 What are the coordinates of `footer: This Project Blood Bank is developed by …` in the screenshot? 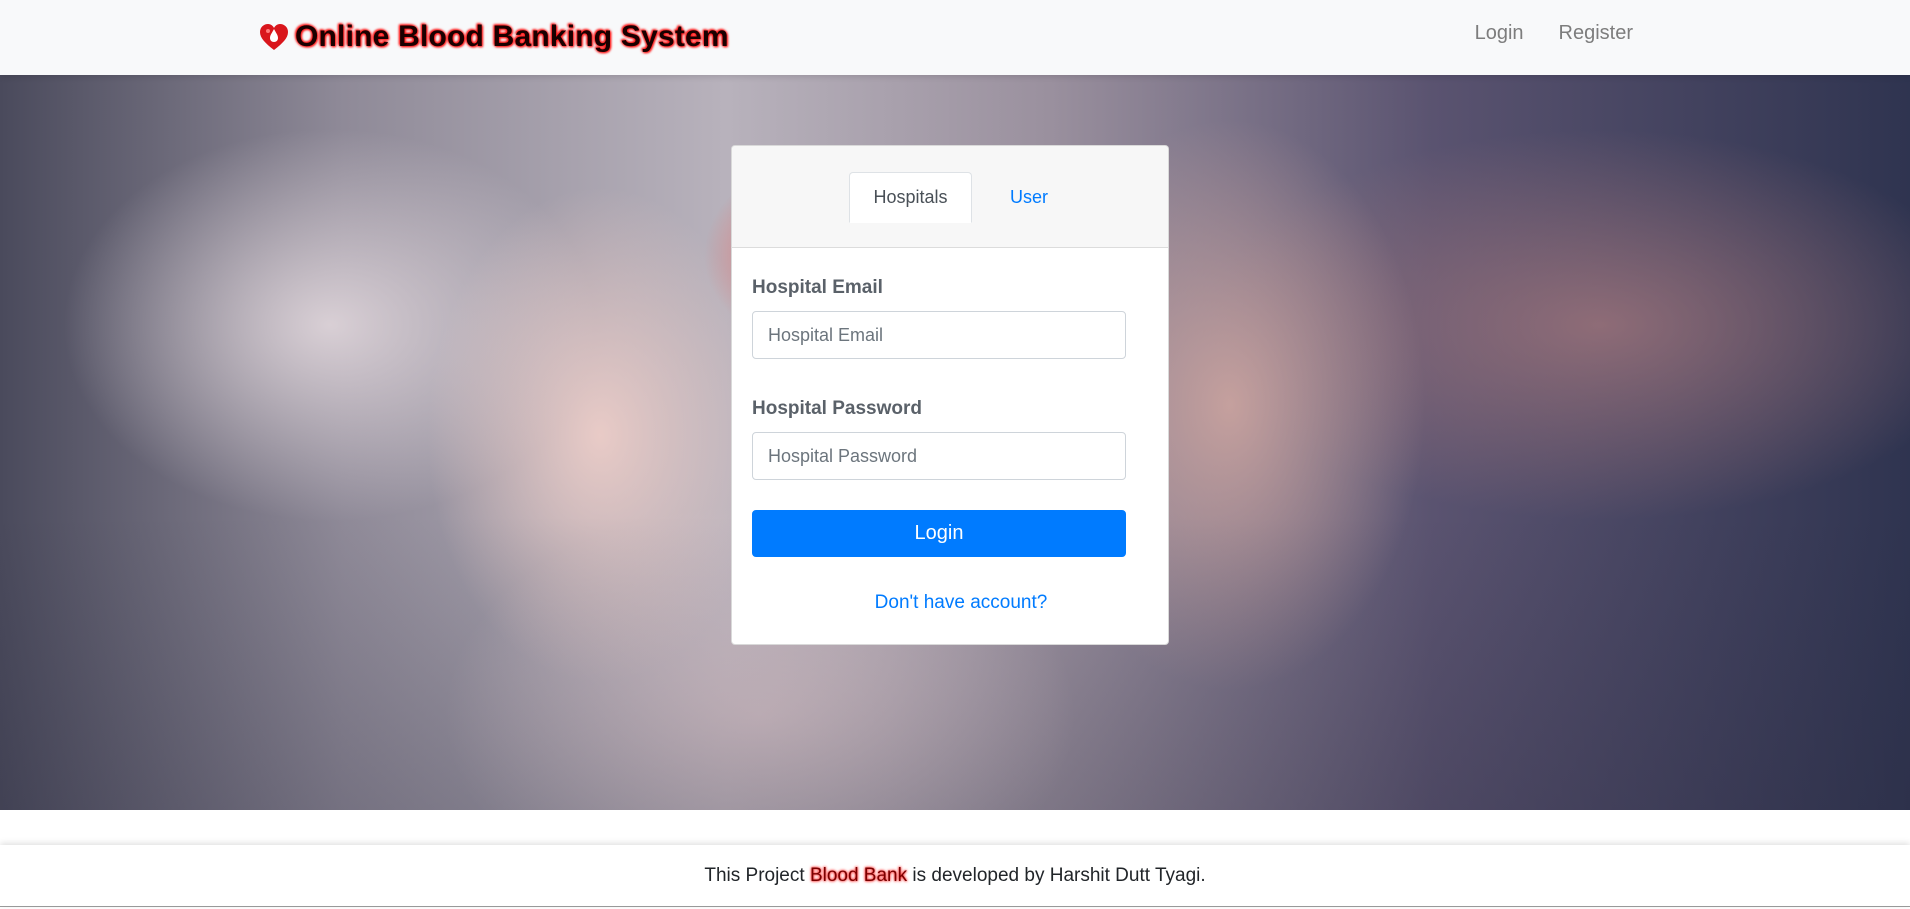 It's located at (955, 876).